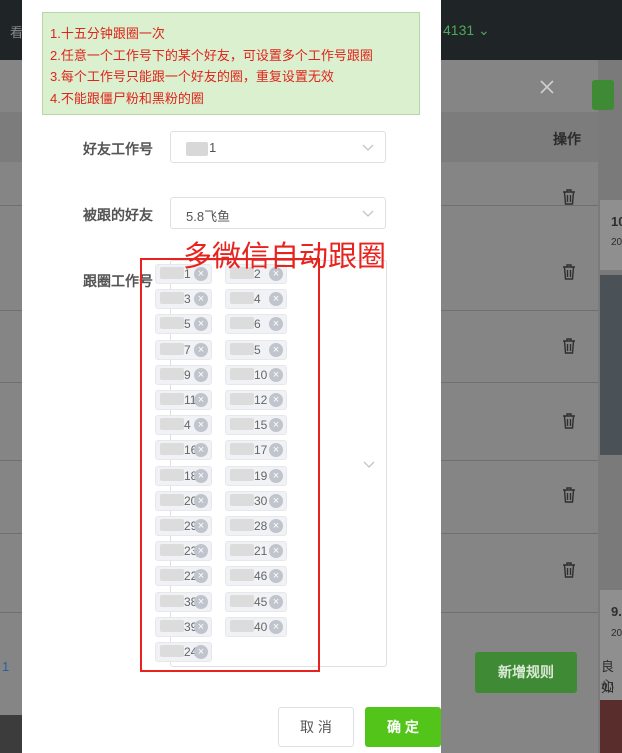  I want to click on friend-account-label: 好友工作号, so click(118, 149).